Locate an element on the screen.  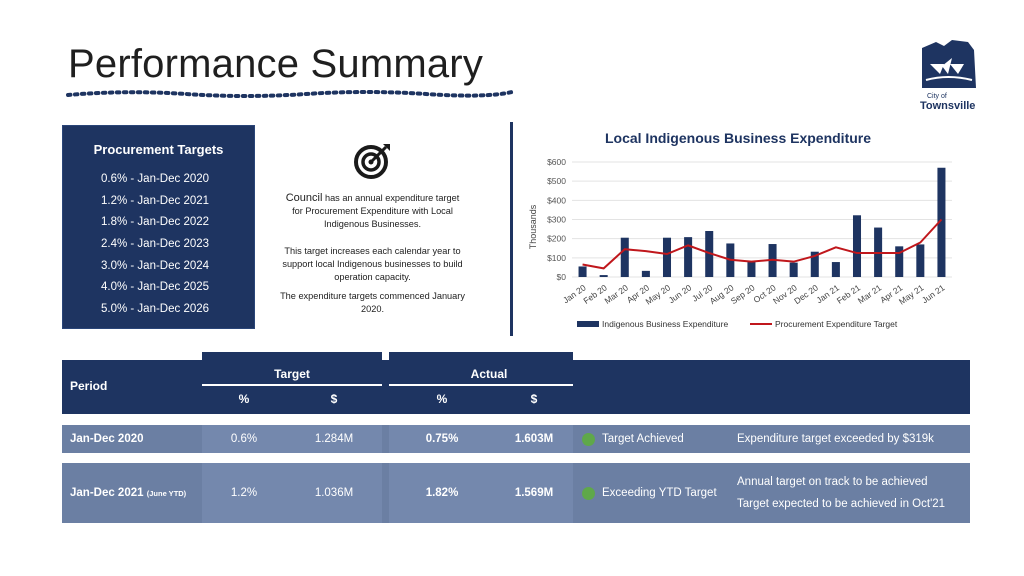
logo-city-text: City of is located at coordinates (937, 96).